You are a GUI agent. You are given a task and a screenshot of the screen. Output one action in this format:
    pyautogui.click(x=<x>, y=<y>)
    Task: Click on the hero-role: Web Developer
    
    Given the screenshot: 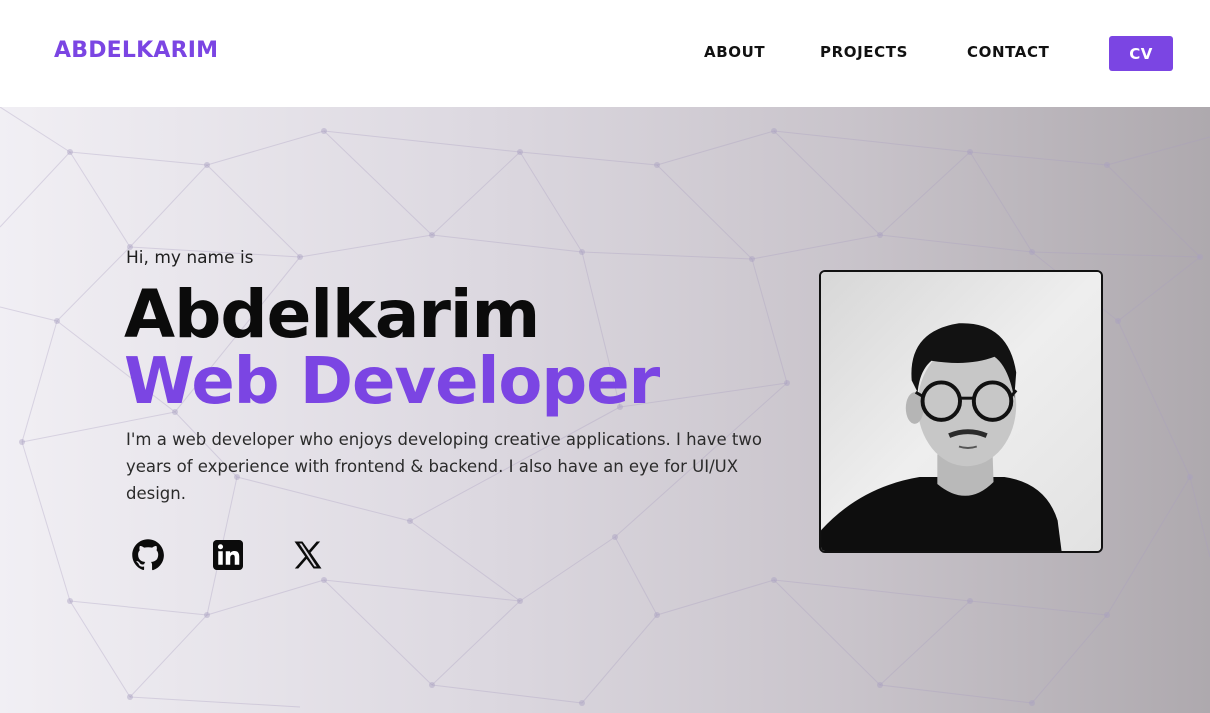 What is the action you would take?
    pyautogui.click(x=392, y=382)
    